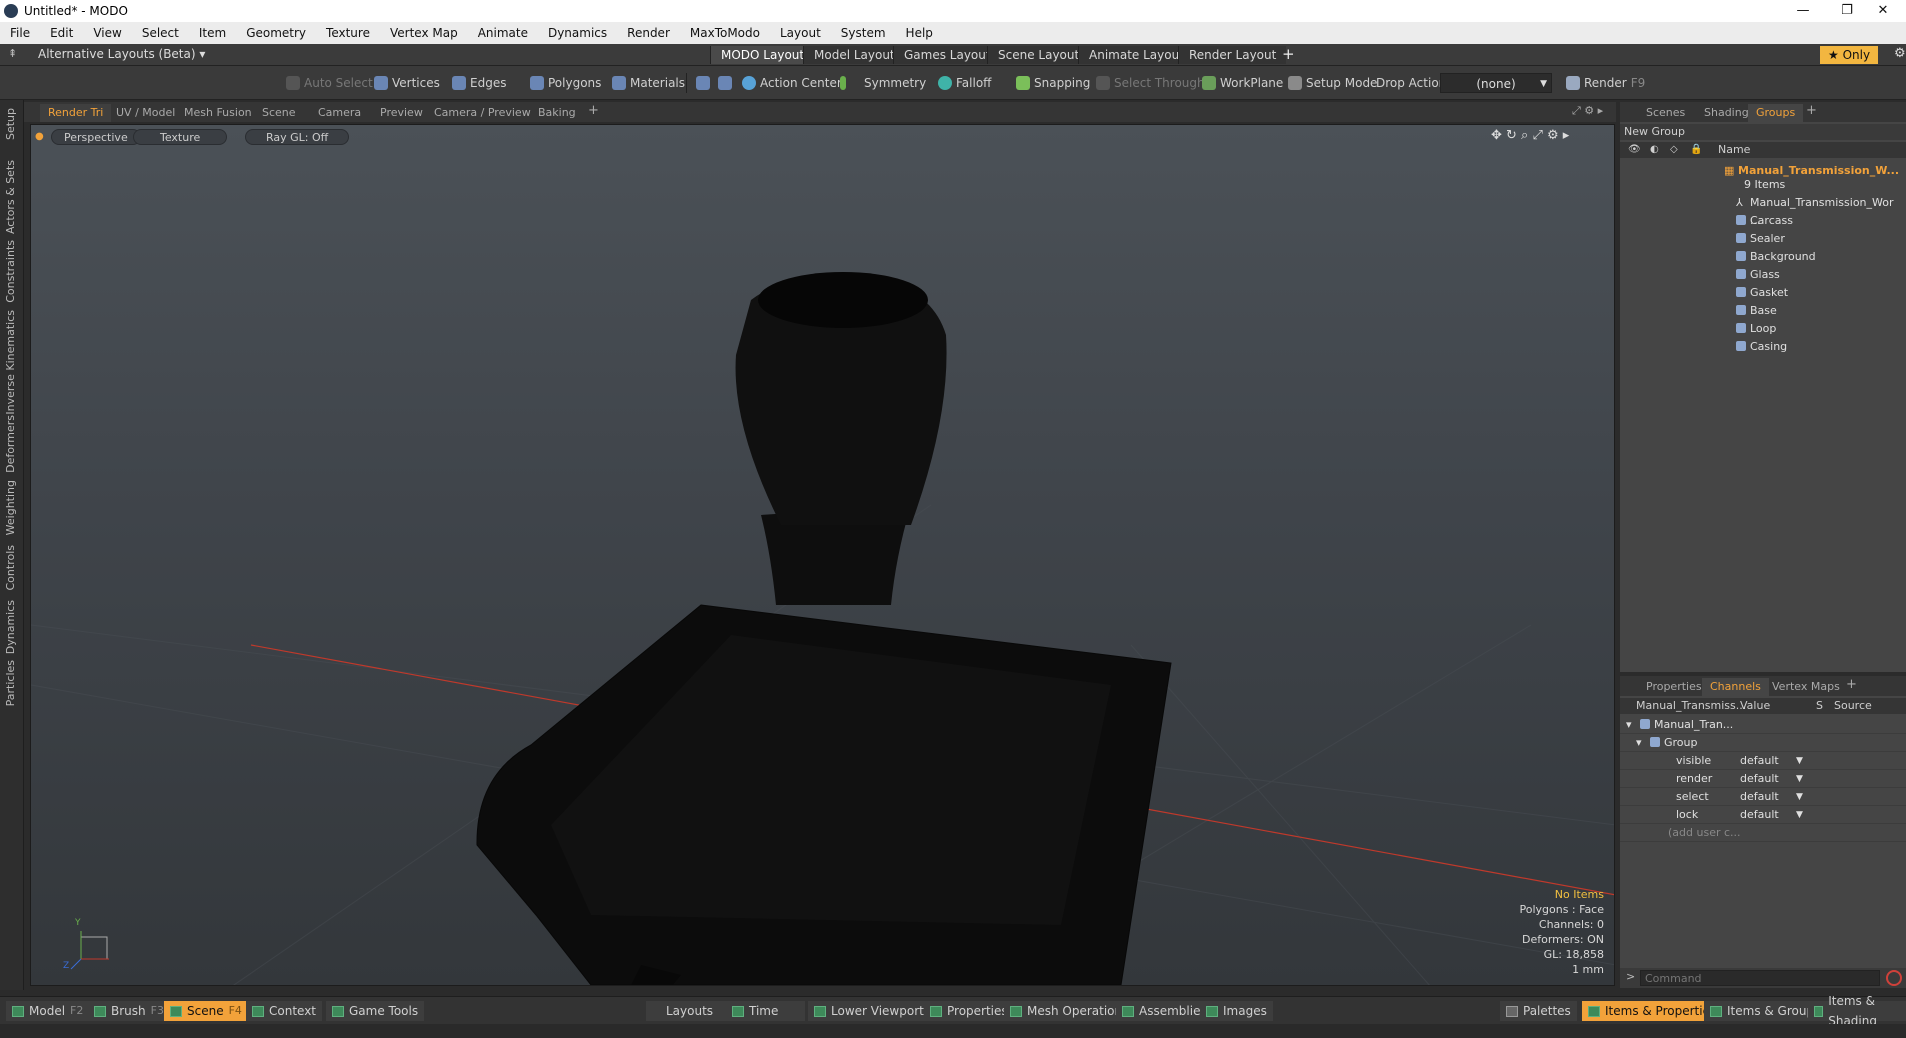  I want to click on context-button: Context, so click(284, 1011).